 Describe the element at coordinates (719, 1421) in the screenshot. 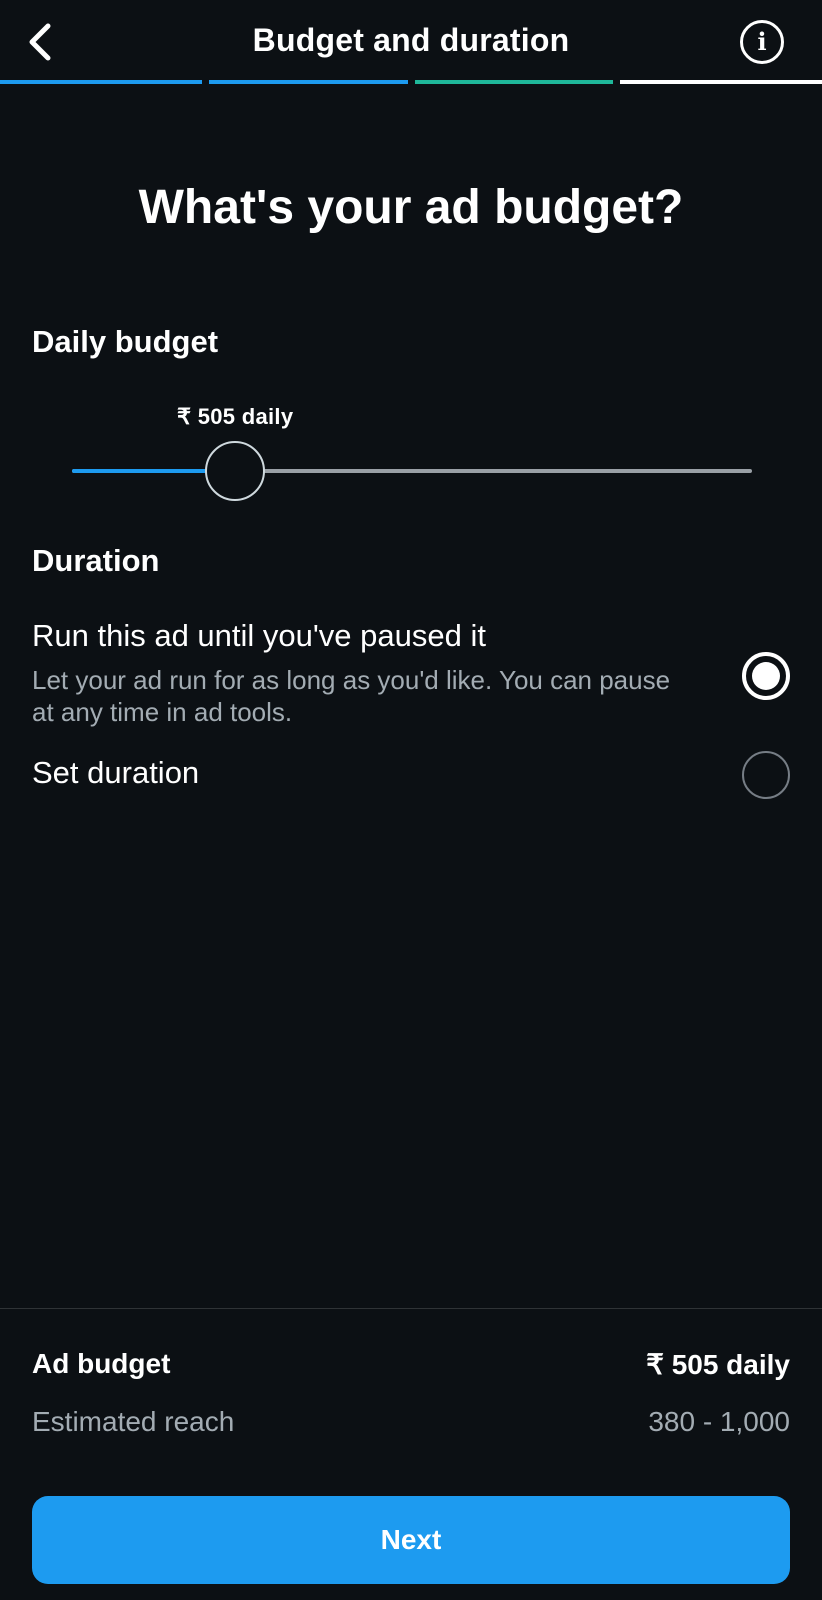

I see `estimated-reach-value: 380 - 1,000` at that location.